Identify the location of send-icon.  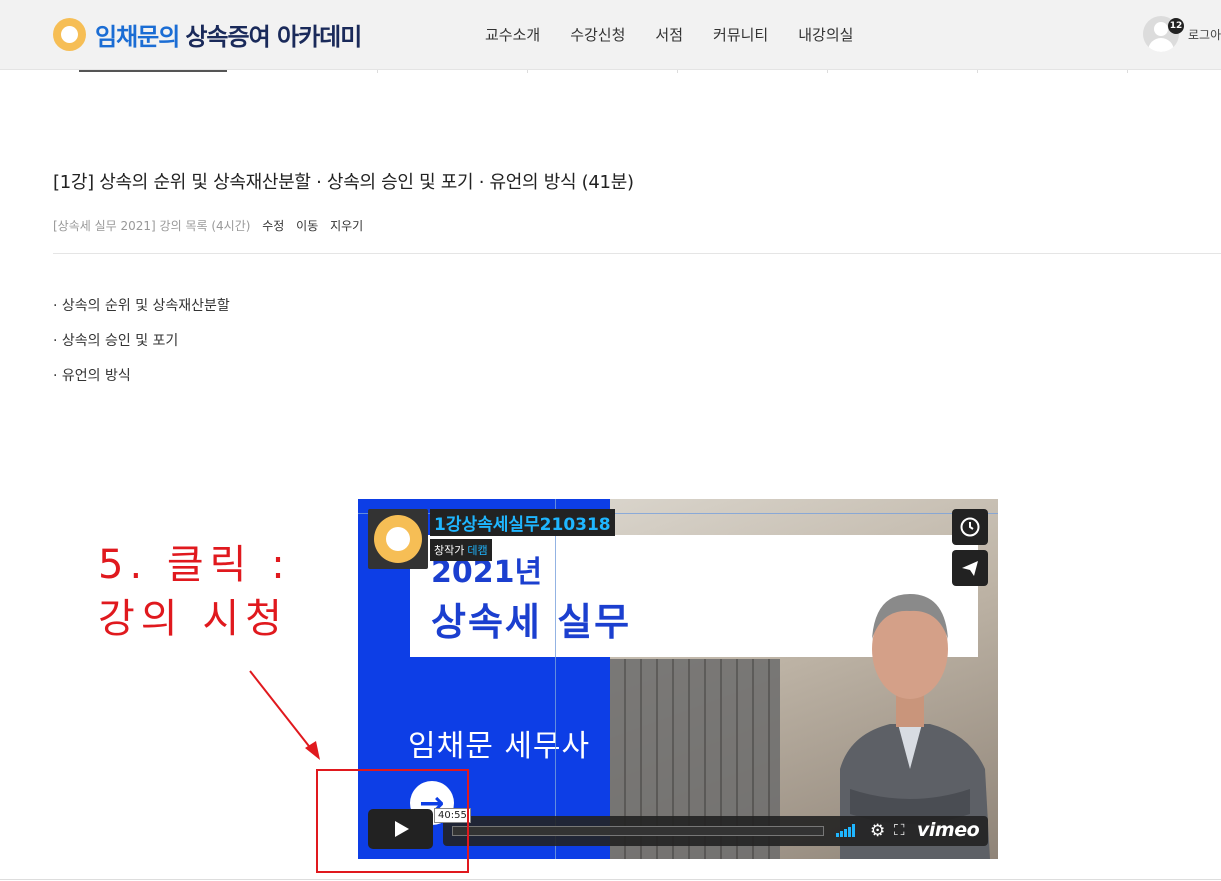
(970, 568).